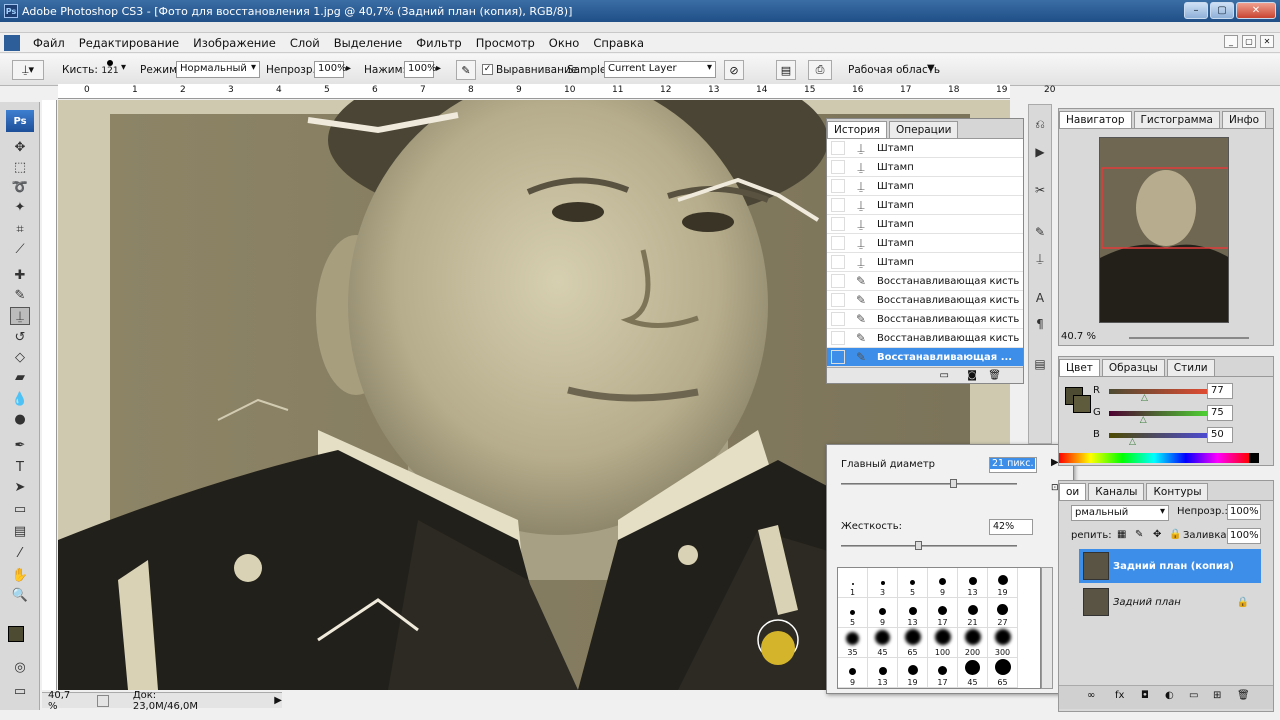 The width and height of the screenshot is (1280, 720). What do you see at coordinates (943, 643) in the screenshot?
I see `brush-preset: 100` at bounding box center [943, 643].